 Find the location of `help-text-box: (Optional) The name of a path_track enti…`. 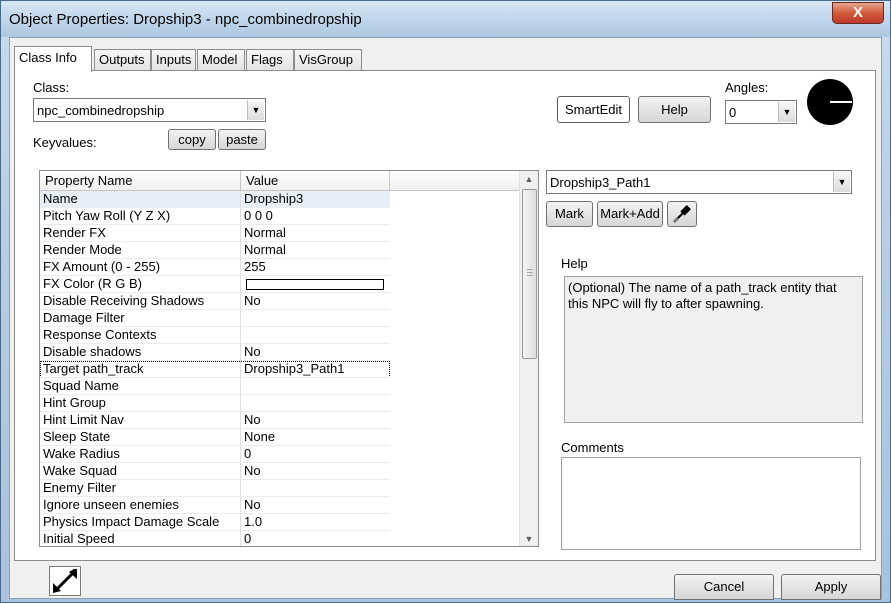

help-text-box: (Optional) The name of a path_track enti… is located at coordinates (713, 349).